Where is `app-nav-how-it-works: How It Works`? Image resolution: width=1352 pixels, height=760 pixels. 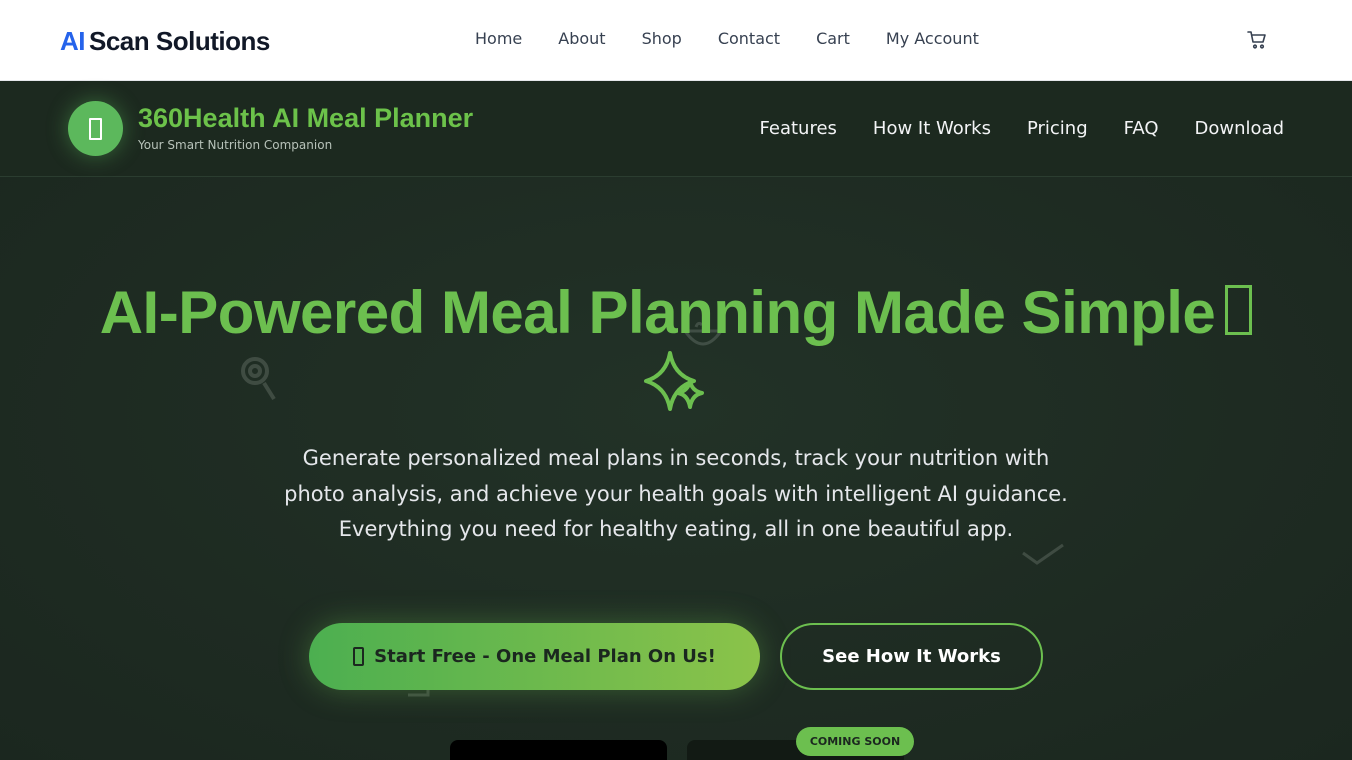
app-nav-how-it-works: How It Works is located at coordinates (932, 128).